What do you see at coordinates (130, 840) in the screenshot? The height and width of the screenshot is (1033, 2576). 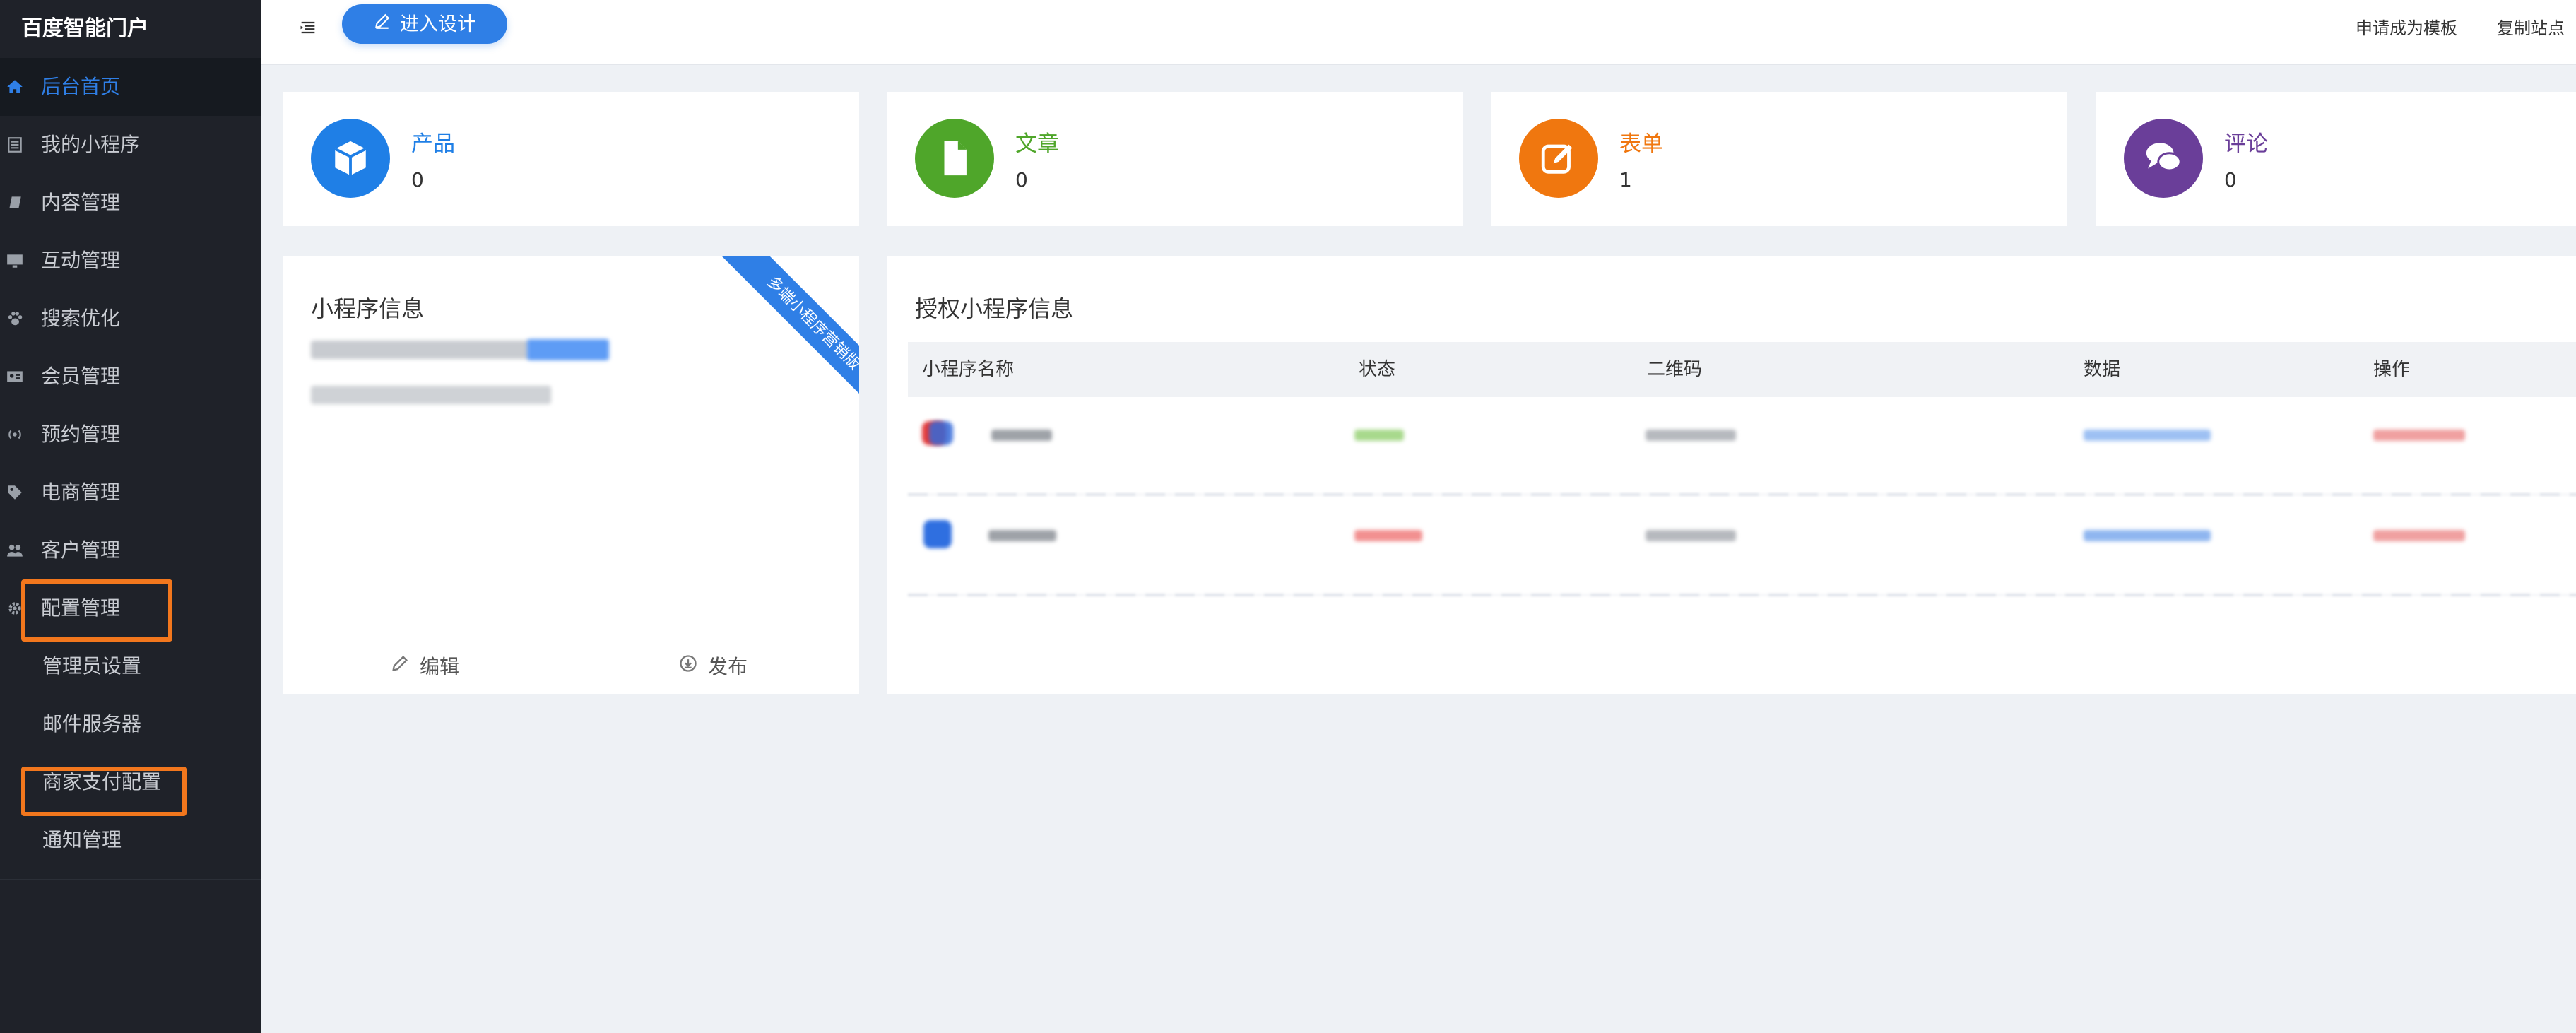 I see `sidebar-subitem-notifications: 通知管理` at bounding box center [130, 840].